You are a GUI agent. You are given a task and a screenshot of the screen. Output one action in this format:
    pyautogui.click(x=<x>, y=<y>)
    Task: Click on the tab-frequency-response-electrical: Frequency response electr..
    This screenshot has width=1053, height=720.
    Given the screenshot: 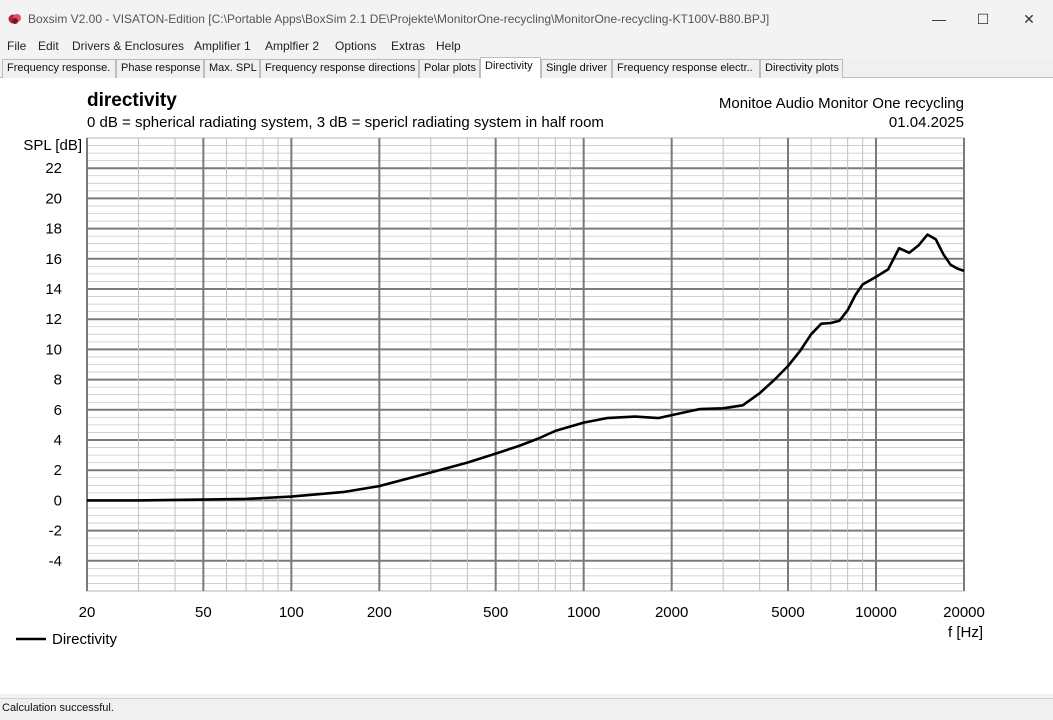 What is the action you would take?
    pyautogui.click(x=686, y=68)
    